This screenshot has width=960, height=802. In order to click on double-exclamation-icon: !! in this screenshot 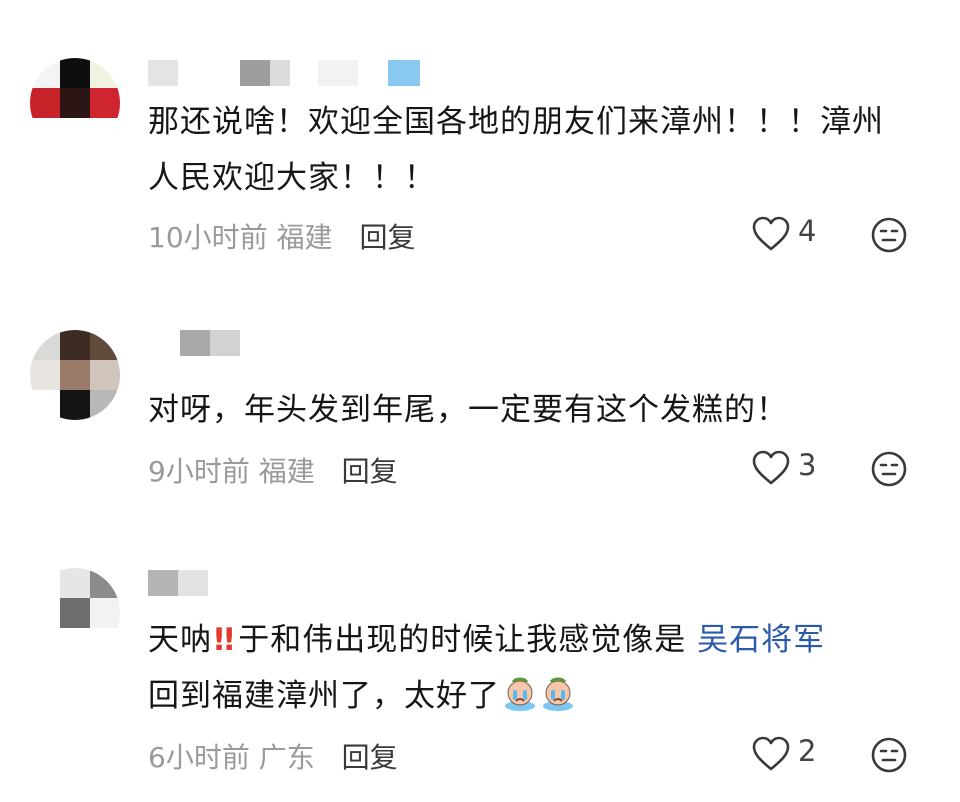, I will do `click(224, 640)`.